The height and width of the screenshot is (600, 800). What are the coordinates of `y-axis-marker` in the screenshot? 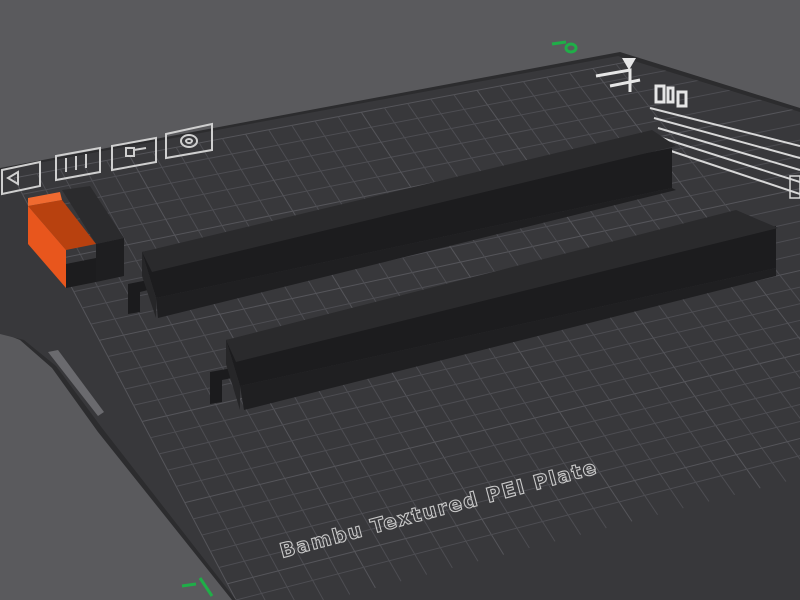 It's located at (564, 47).